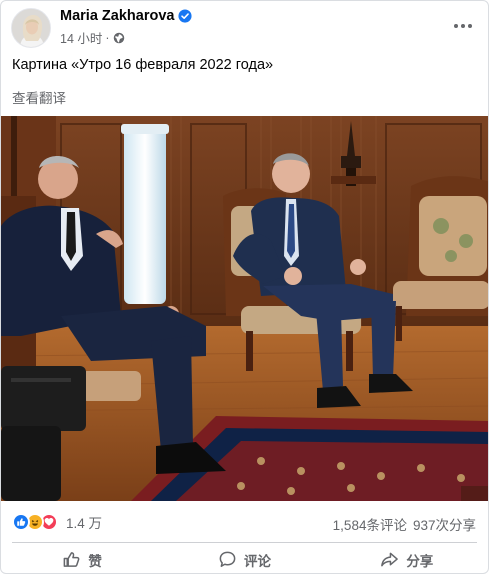 This screenshot has width=489, height=574. What do you see at coordinates (143, 65) in the screenshot?
I see `post-text: Картина «Утро 16 февраля 2022 года»` at bounding box center [143, 65].